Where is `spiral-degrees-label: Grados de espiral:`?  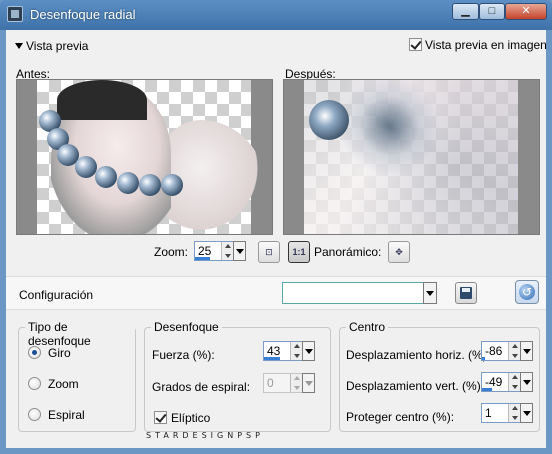 spiral-degrees-label: Grados de espiral: is located at coordinates (201, 387).